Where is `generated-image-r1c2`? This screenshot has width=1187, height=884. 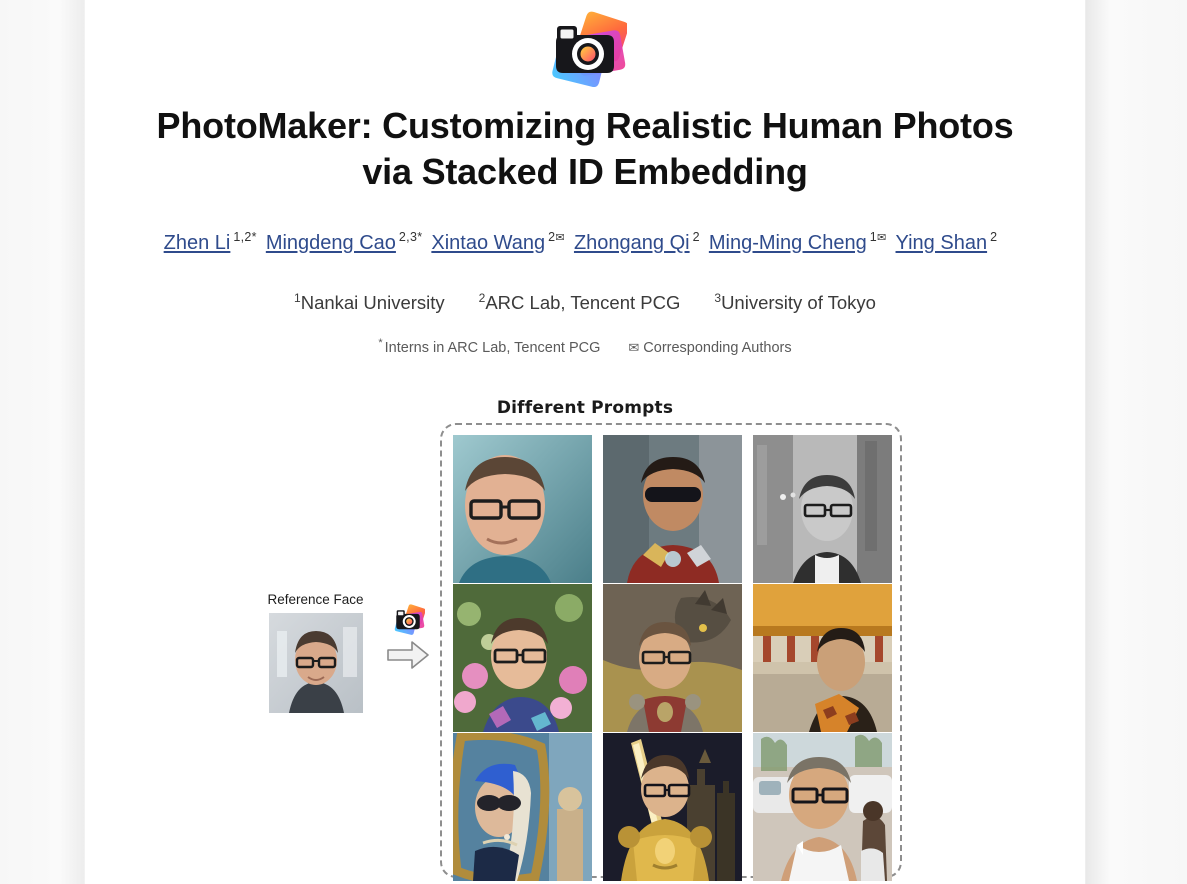 generated-image-r1c2 is located at coordinates (672, 509).